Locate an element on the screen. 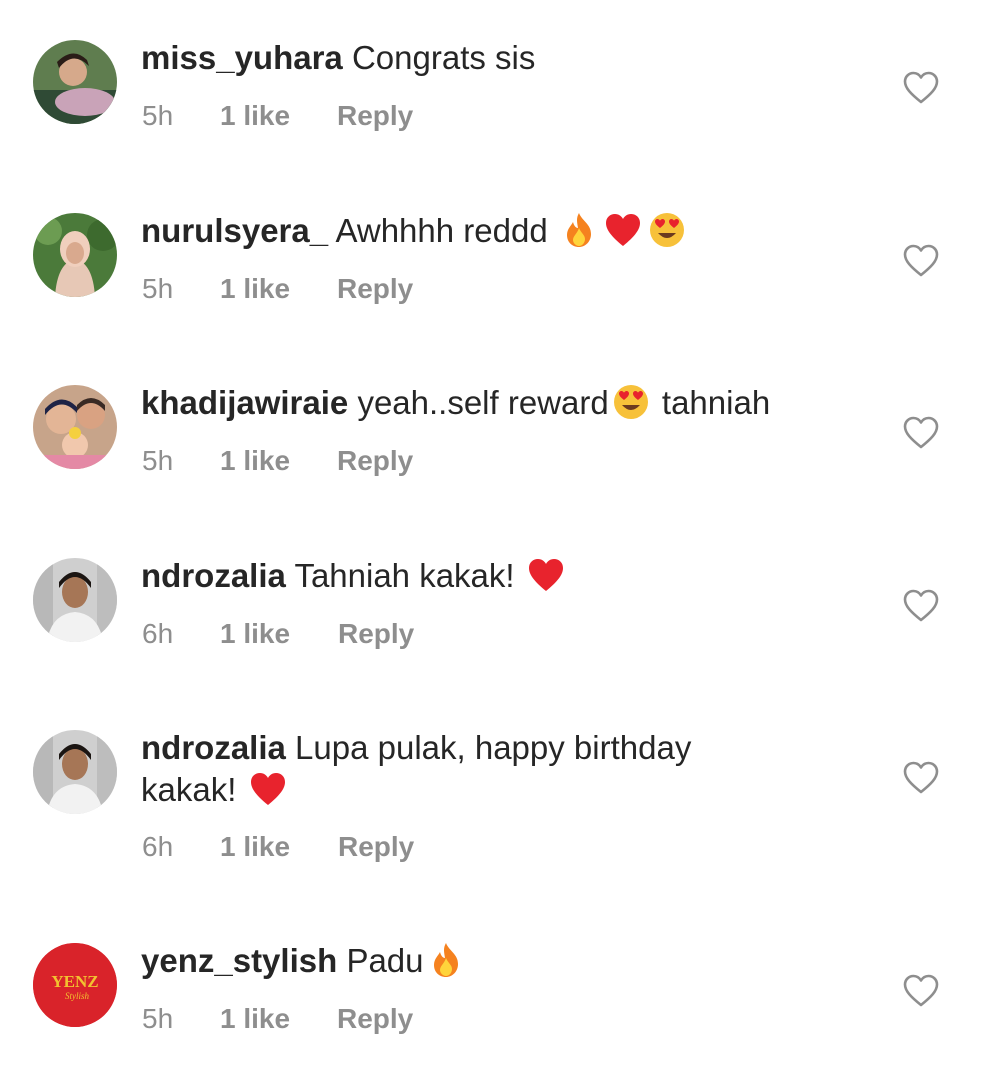  comment-message: Awhhhh reddd is located at coordinates (441, 230).